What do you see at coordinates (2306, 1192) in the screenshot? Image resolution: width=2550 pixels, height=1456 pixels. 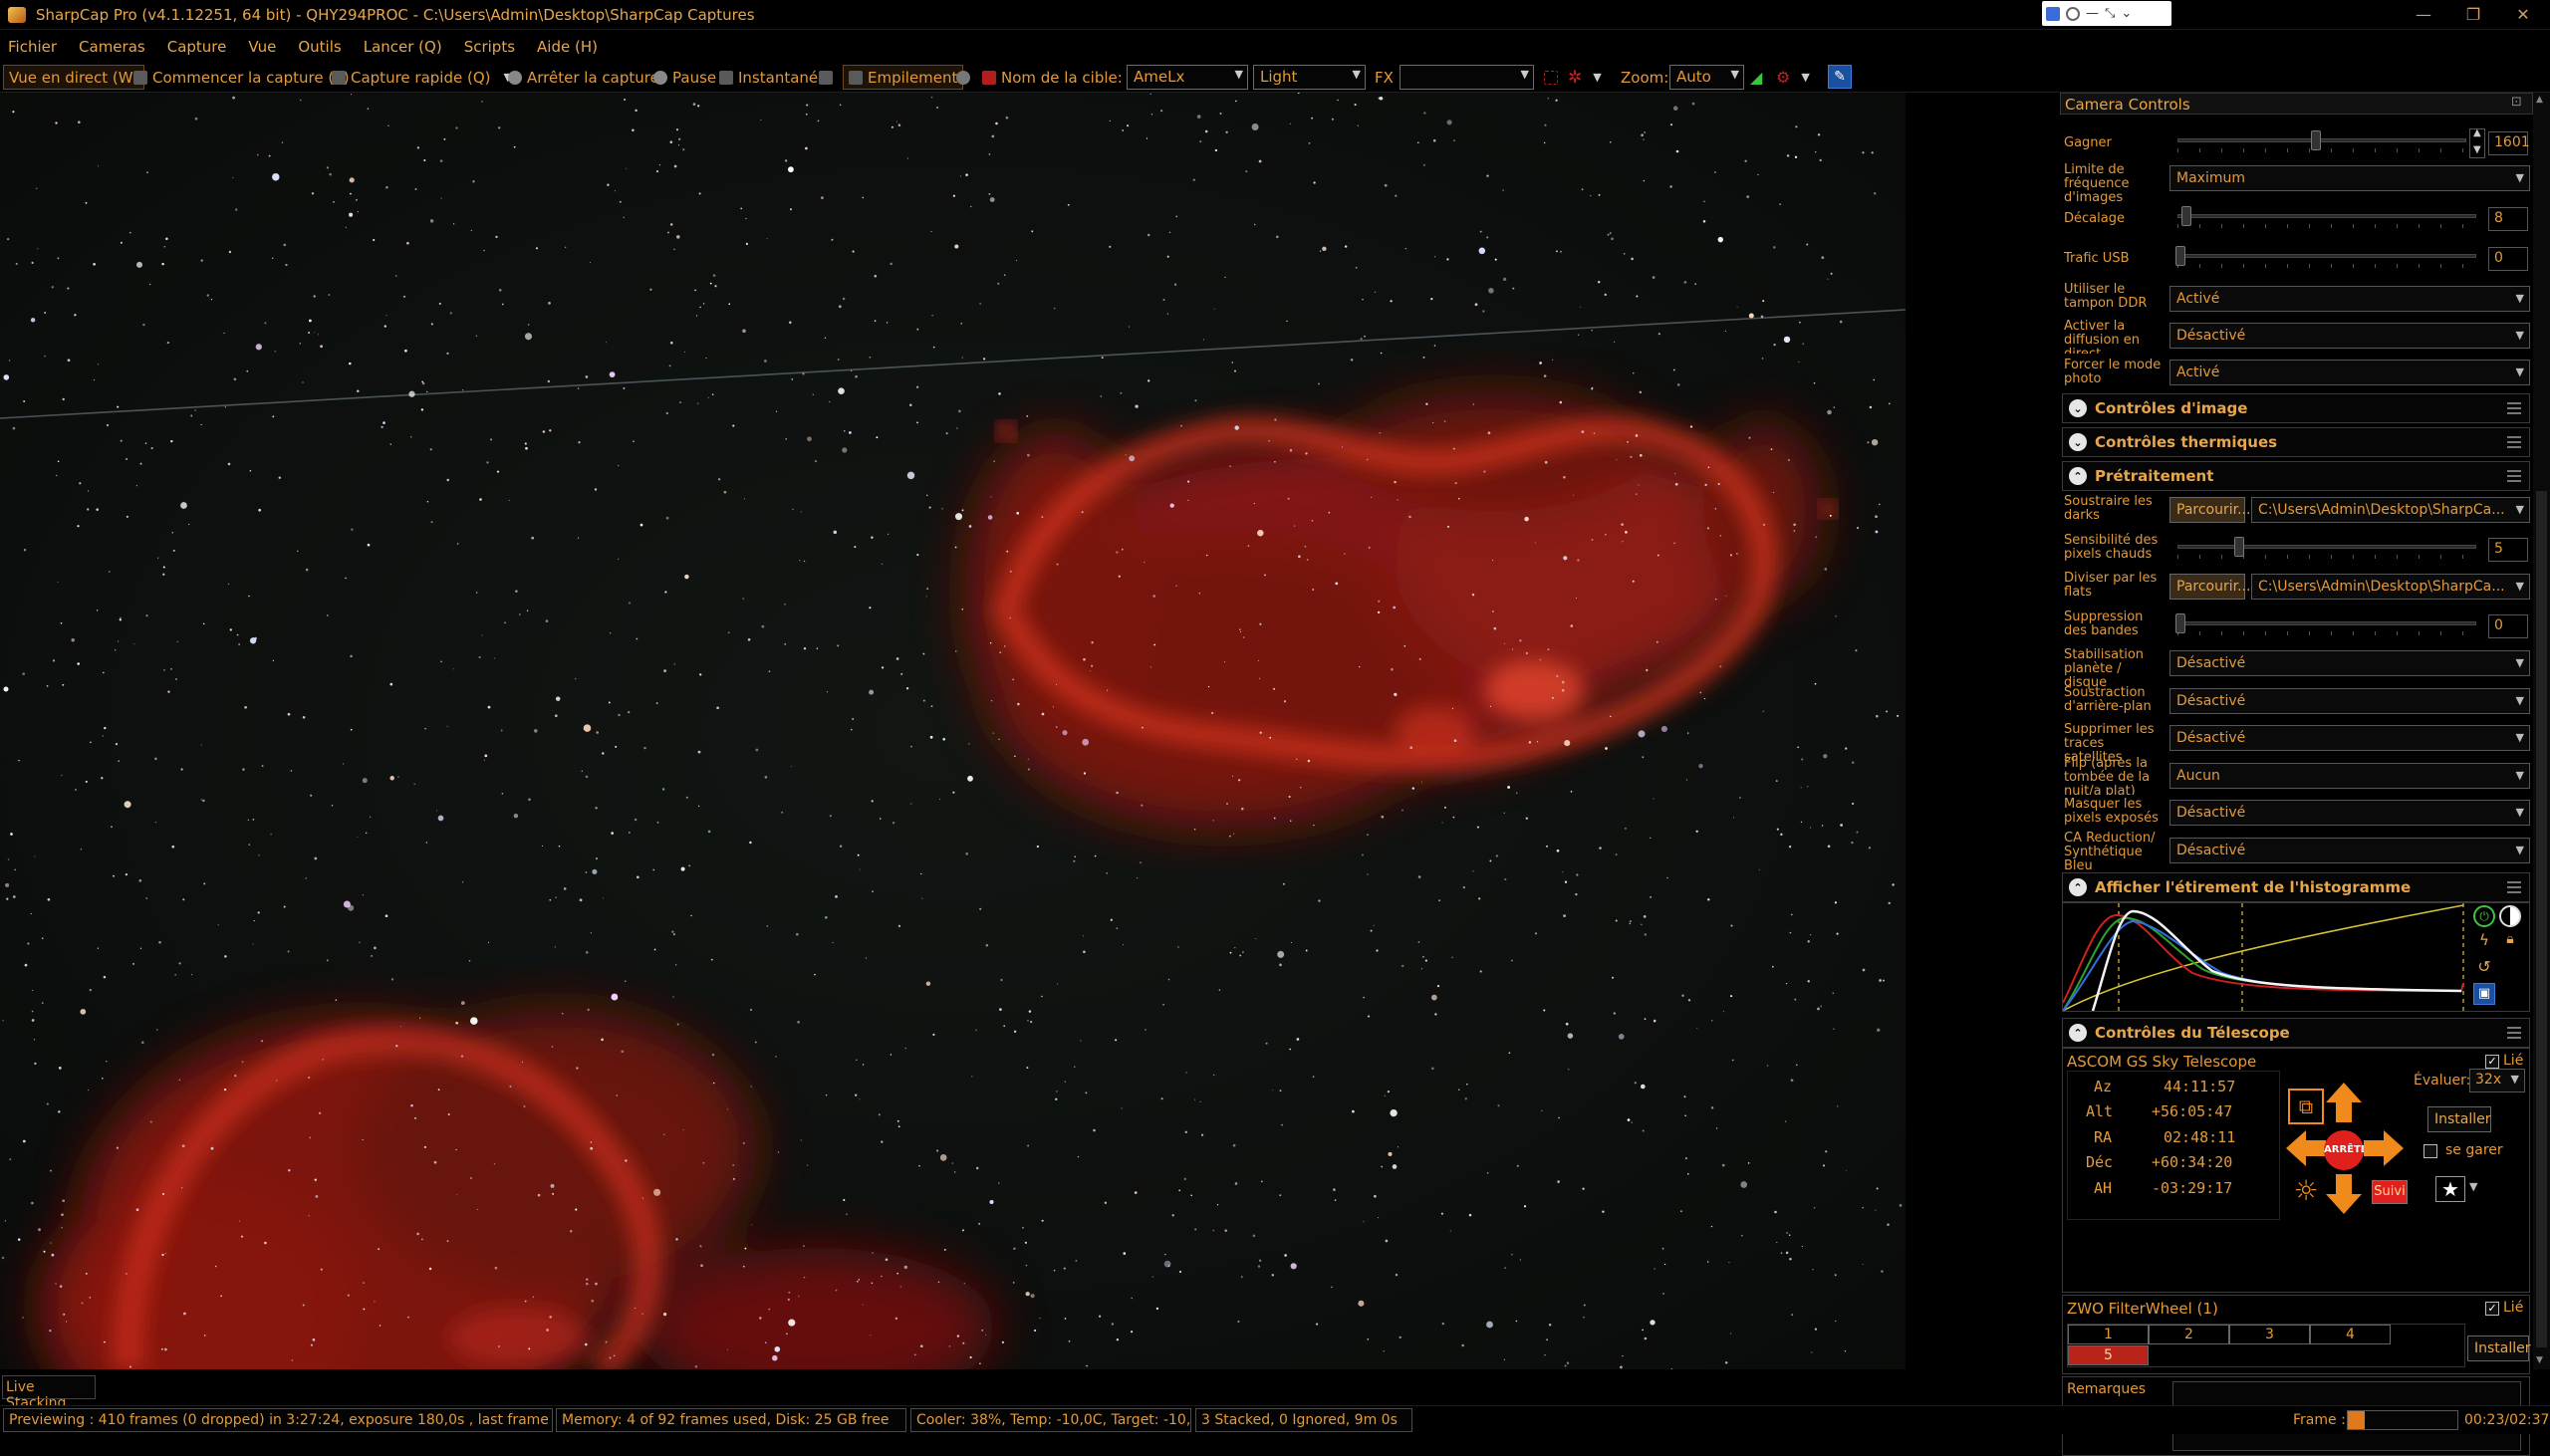 I see `home-target-icon: ☼` at bounding box center [2306, 1192].